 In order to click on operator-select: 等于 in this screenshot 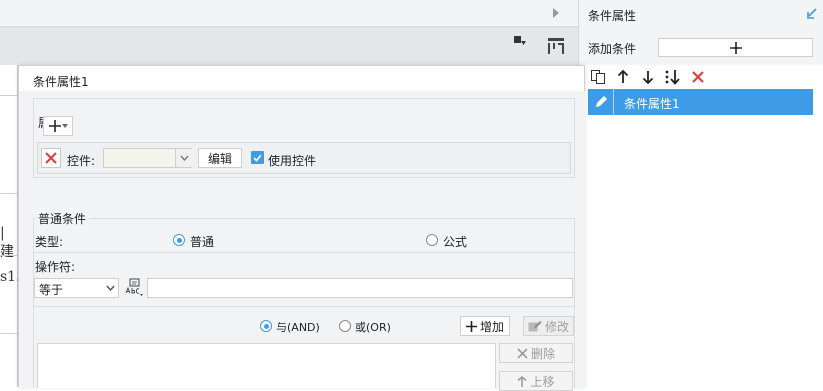, I will do `click(76, 288)`.